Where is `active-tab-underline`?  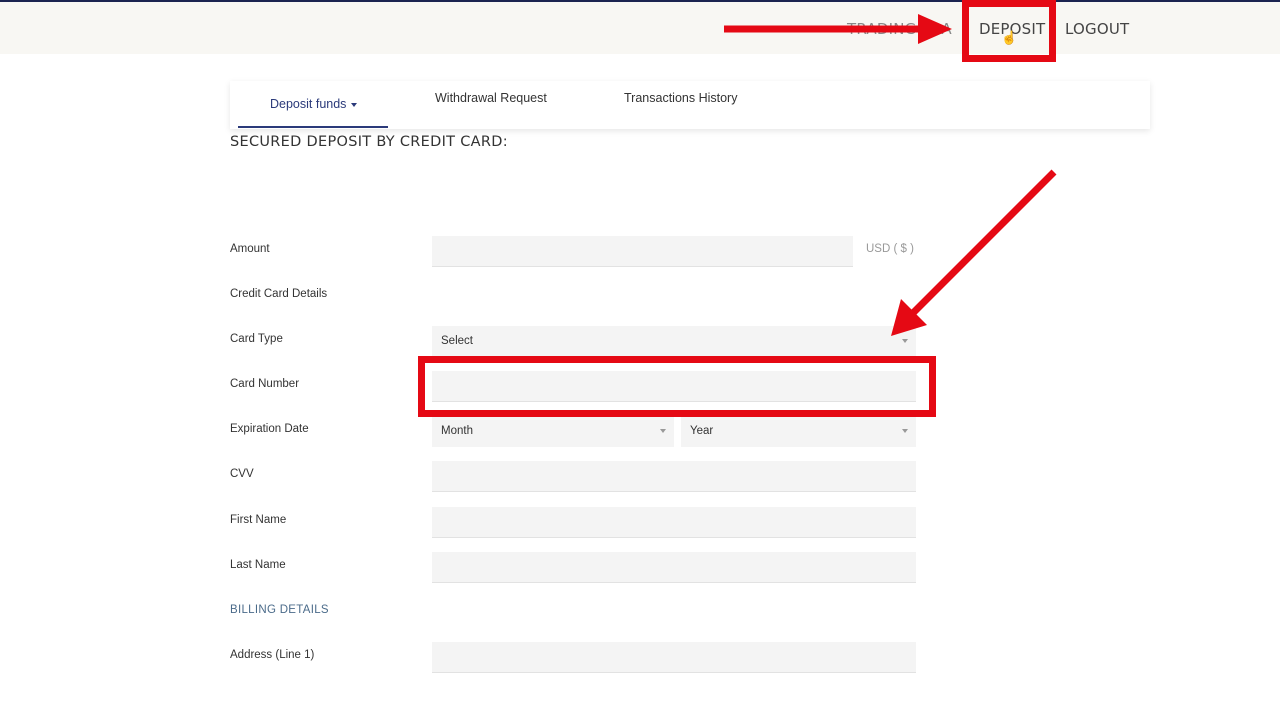
active-tab-underline is located at coordinates (313, 127).